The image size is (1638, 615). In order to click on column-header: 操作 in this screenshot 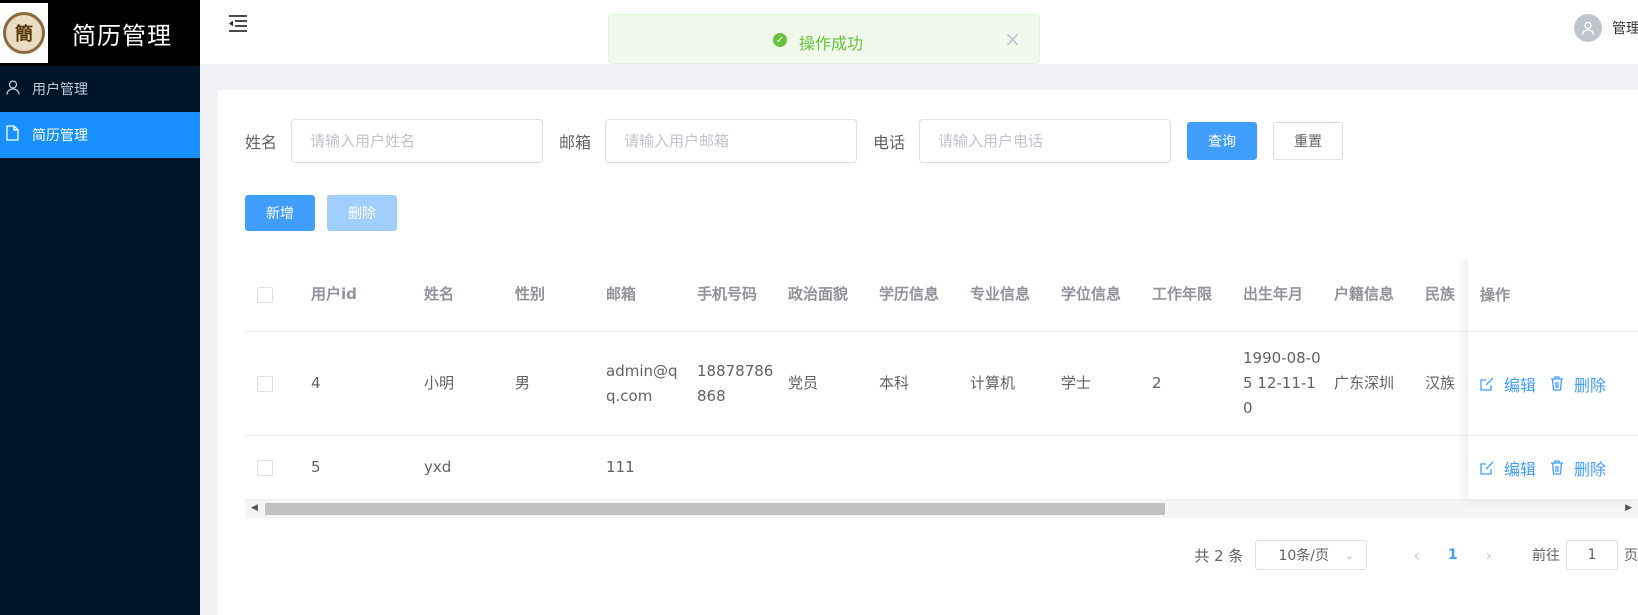, I will do `click(1553, 295)`.